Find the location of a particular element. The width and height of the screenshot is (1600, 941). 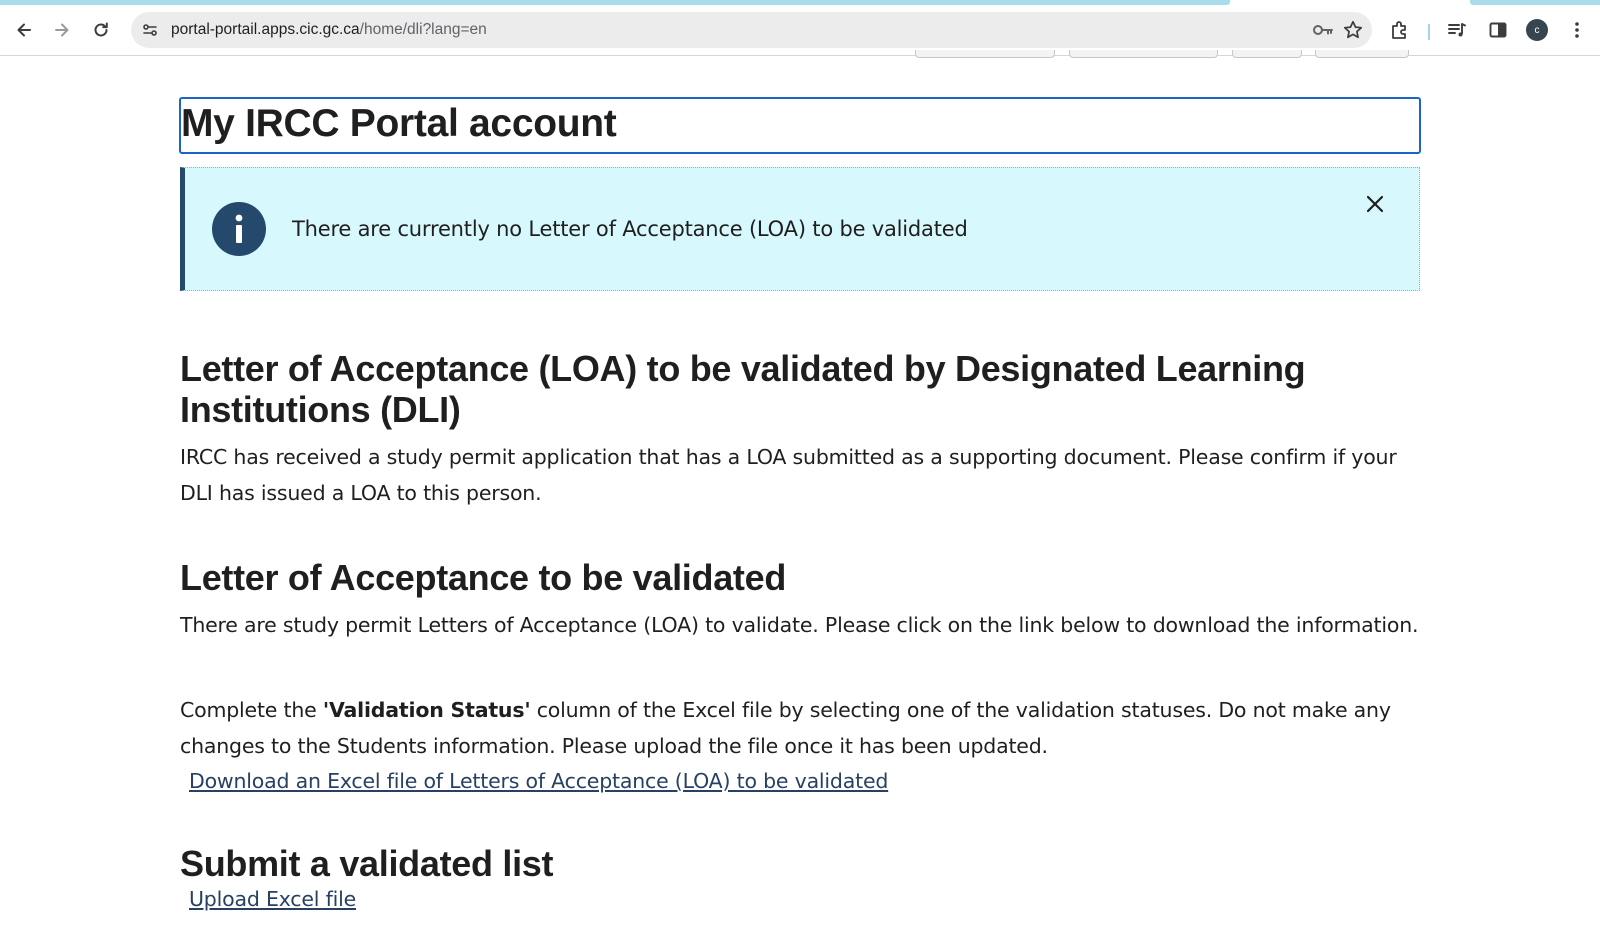

media-controls-icon is located at coordinates (1457, 30).